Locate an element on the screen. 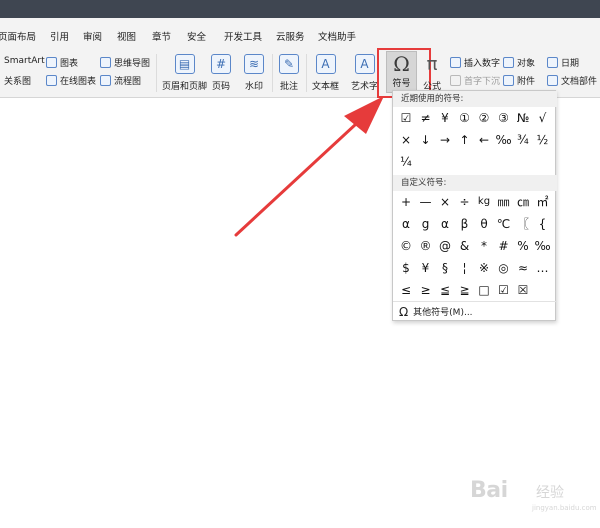 The width and height of the screenshot is (600, 528). arrow-shaft is located at coordinates (296, 179).